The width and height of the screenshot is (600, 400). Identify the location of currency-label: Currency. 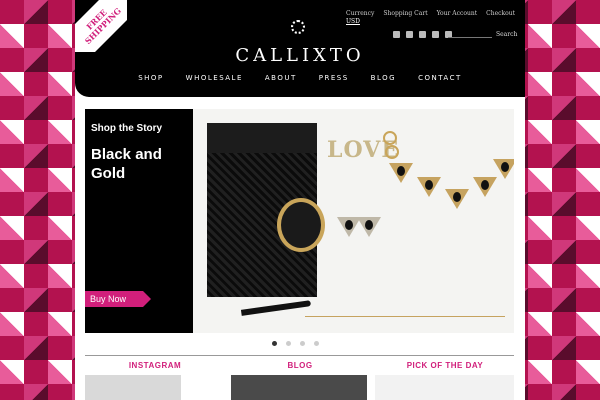
(360, 13).